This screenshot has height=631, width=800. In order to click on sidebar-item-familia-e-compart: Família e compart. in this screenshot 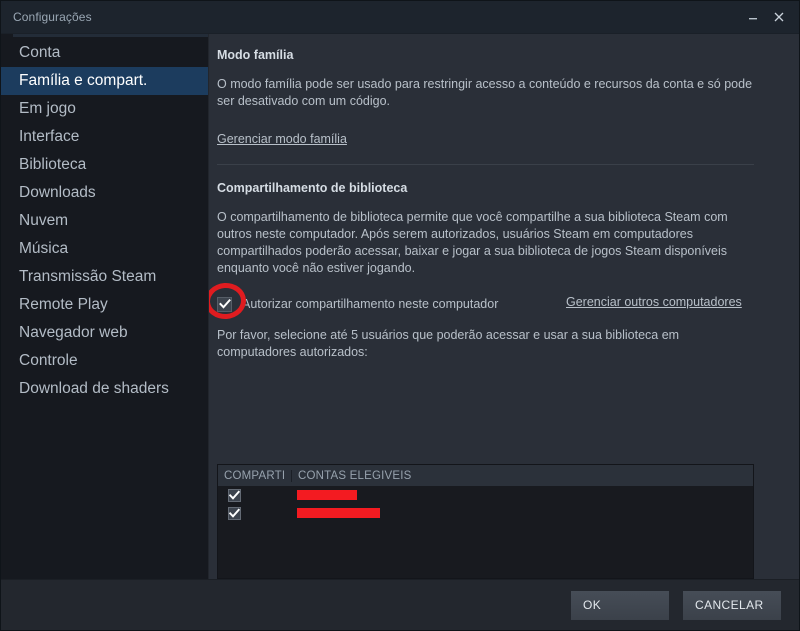, I will do `click(104, 81)`.